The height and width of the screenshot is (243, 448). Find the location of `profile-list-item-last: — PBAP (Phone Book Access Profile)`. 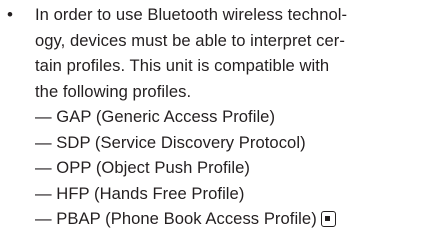

profile-list-item-last: — PBAP (Phone Book Access Profile) is located at coordinates (241, 219).